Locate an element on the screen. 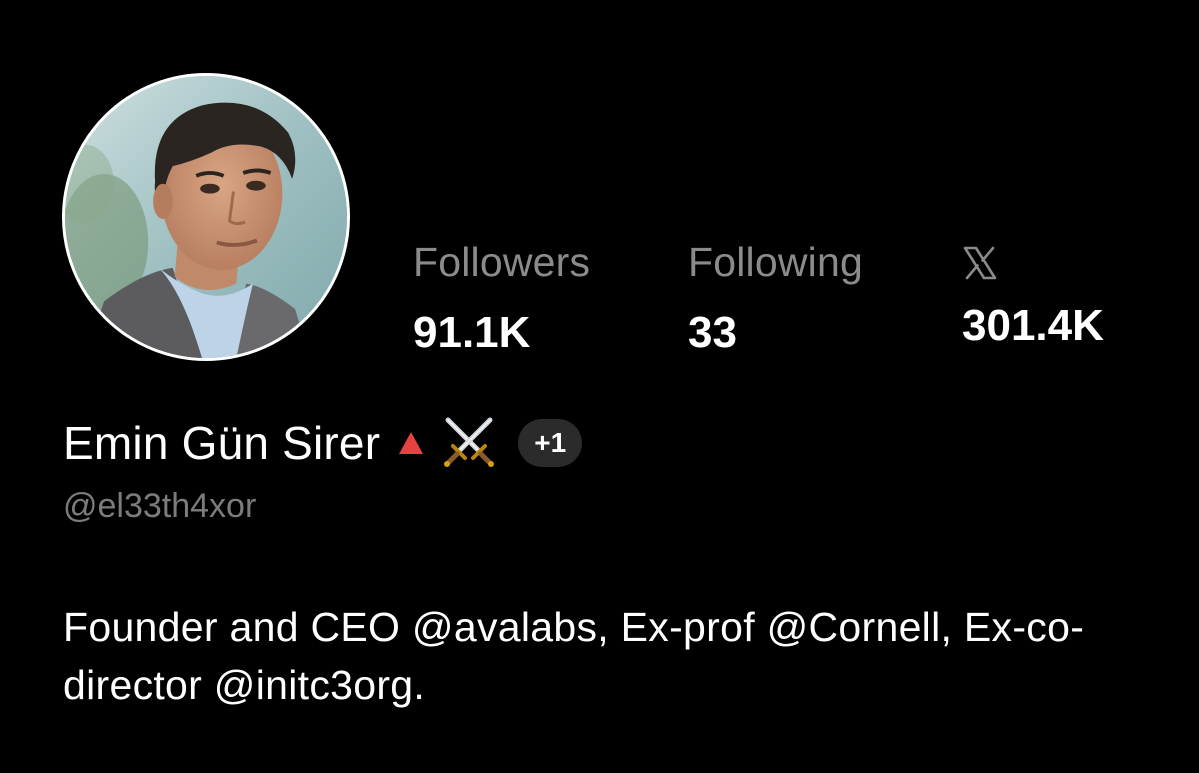  x-logo-icon is located at coordinates (980, 263).